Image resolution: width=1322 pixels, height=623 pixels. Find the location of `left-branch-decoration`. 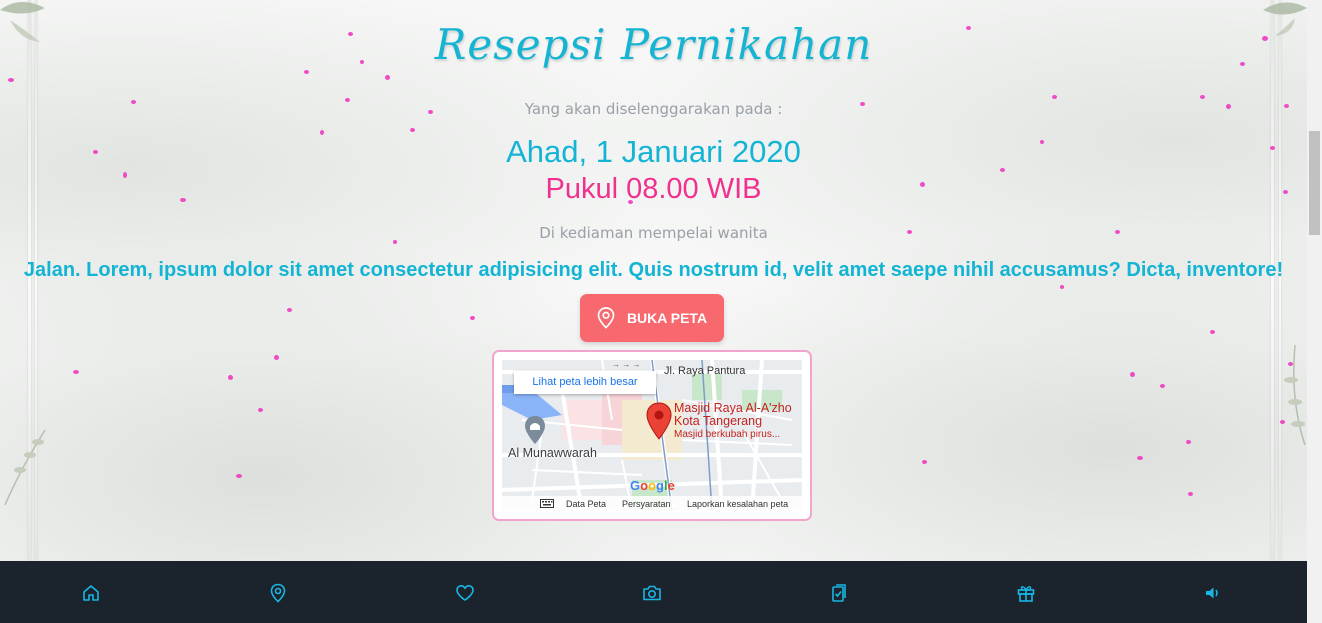

left-branch-decoration is located at coordinates (25, 467).